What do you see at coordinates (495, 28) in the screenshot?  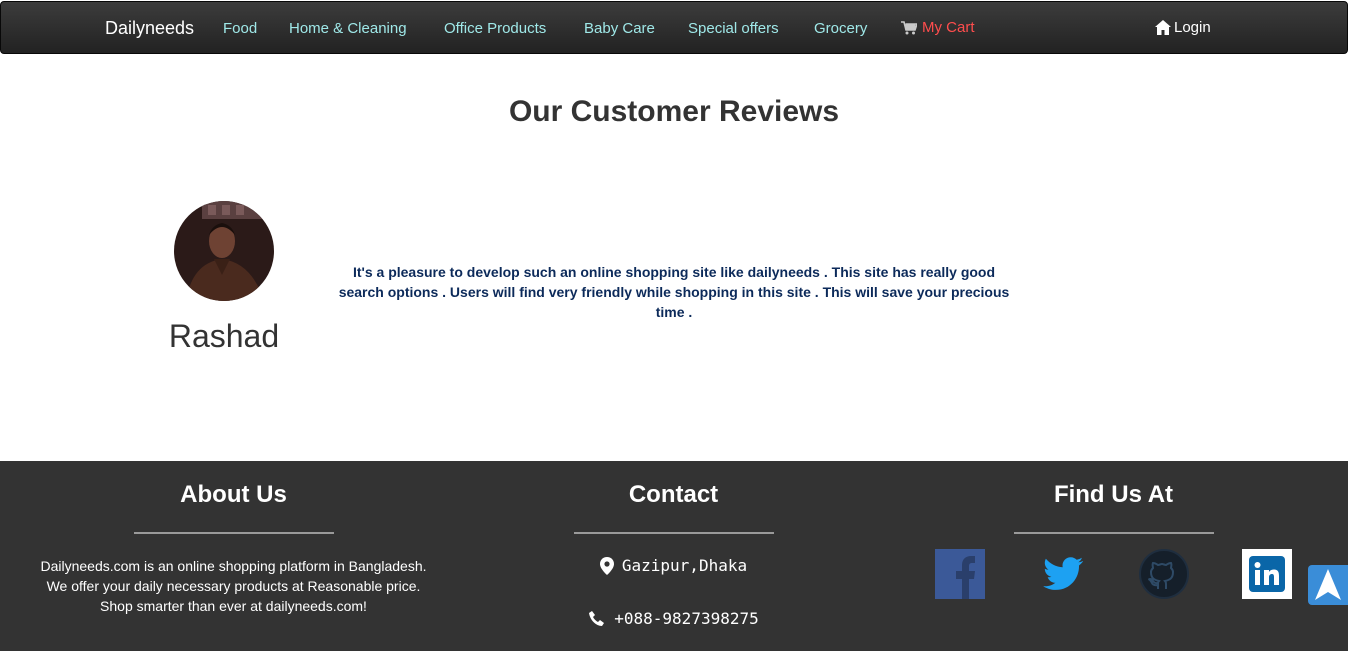 I see `nav-link-office-products: Office Products` at bounding box center [495, 28].